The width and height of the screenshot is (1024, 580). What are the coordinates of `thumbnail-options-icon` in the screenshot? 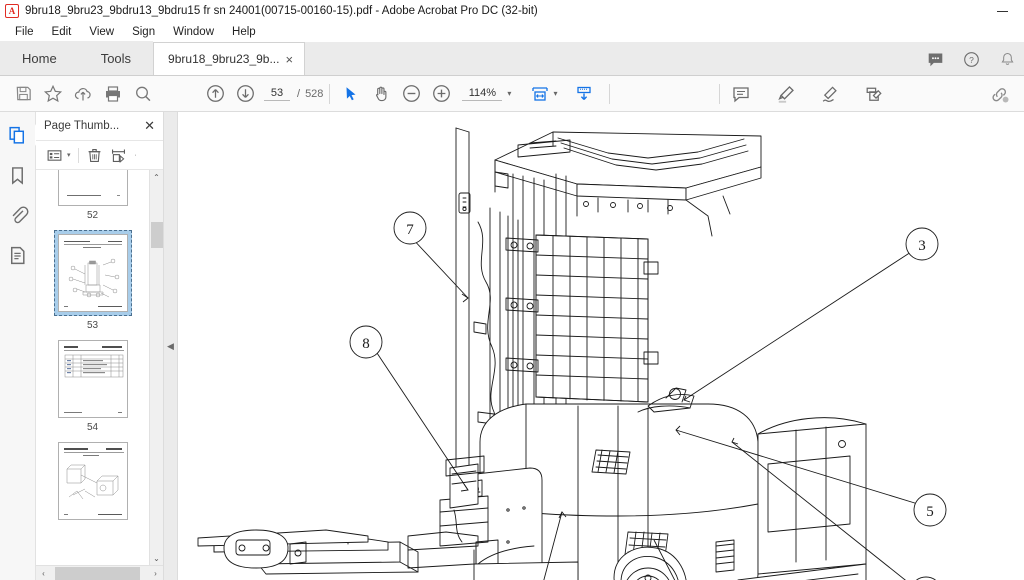 It's located at (54, 155).